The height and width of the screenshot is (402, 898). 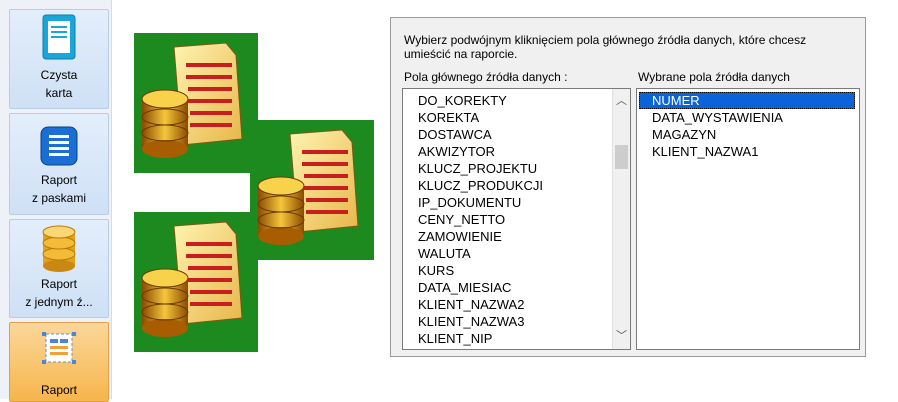 I want to click on source-field-item: KLUCZ_PRODUKCJI, so click(x=506, y=185).